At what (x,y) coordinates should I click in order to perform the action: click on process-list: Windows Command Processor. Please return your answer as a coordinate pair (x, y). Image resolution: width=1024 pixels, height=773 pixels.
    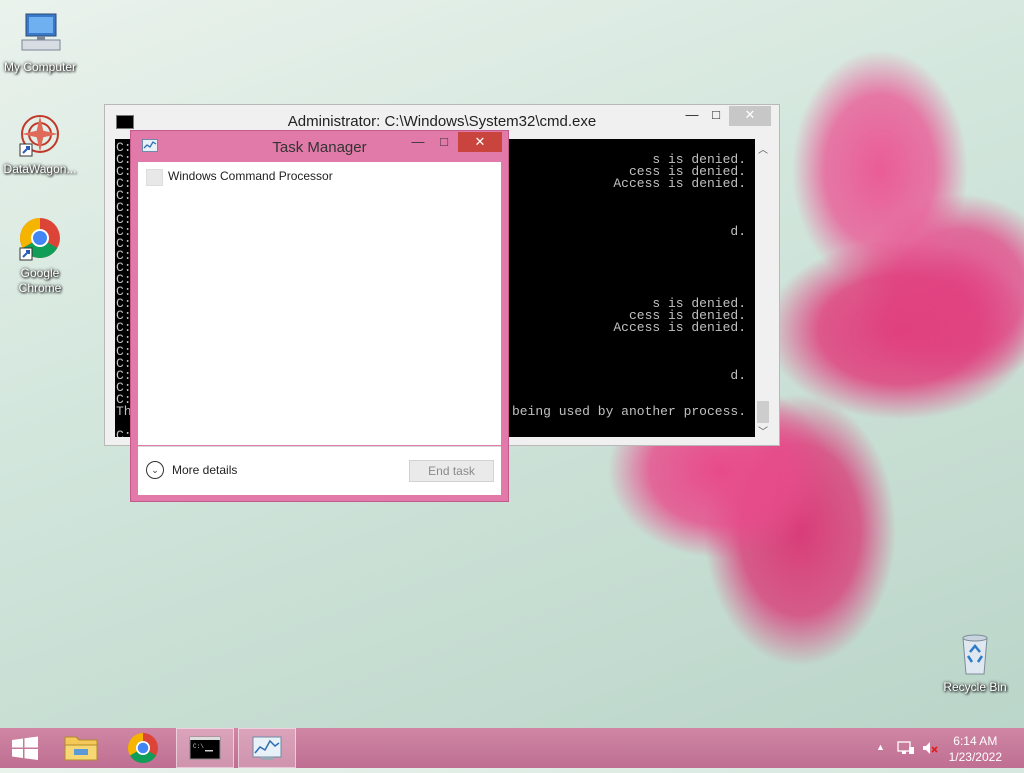
    Looking at the image, I should click on (319, 303).